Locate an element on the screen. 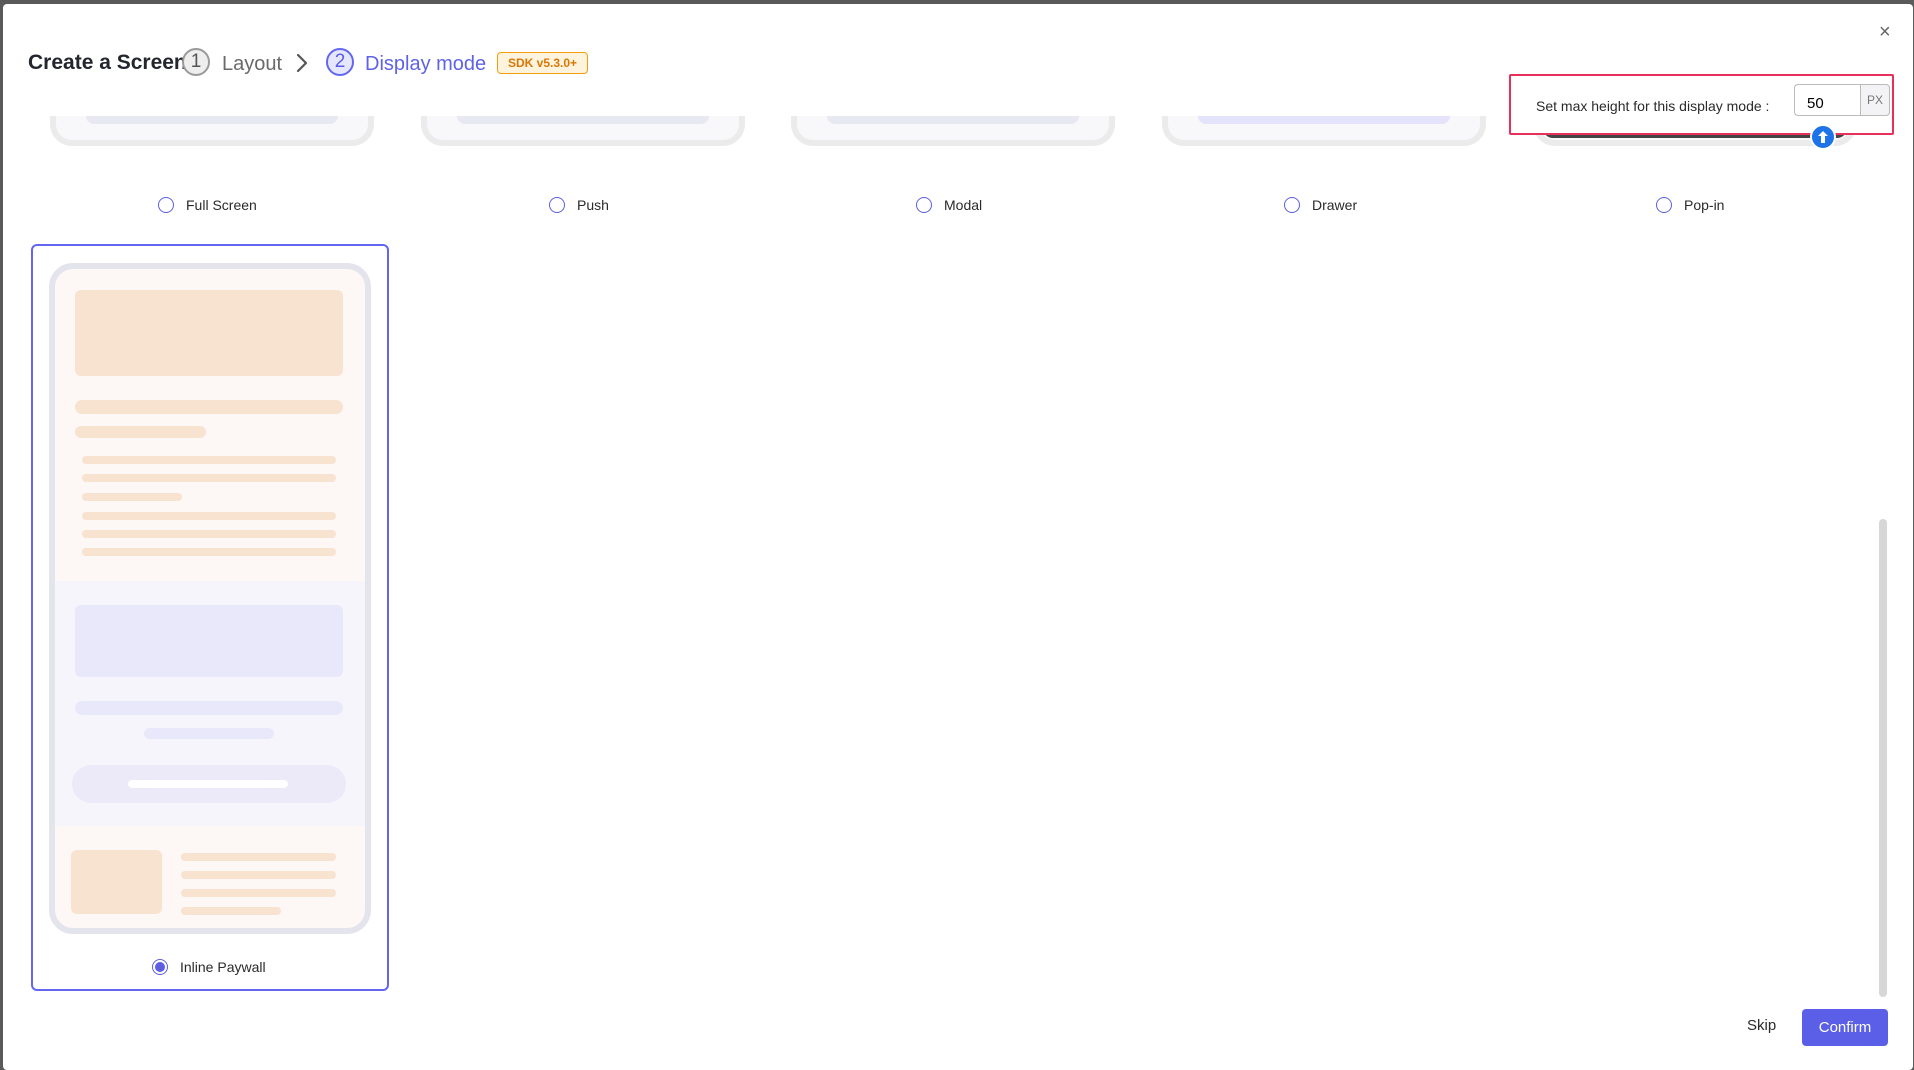 The width and height of the screenshot is (1914, 1070). full-screen-preview is located at coordinates (212, 131).